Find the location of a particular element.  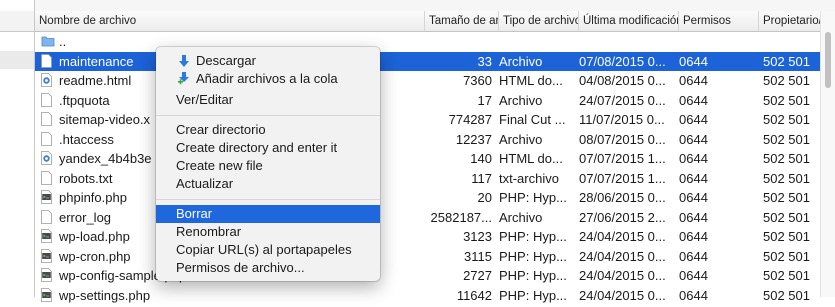

local-pane is located at coordinates (17, 148).